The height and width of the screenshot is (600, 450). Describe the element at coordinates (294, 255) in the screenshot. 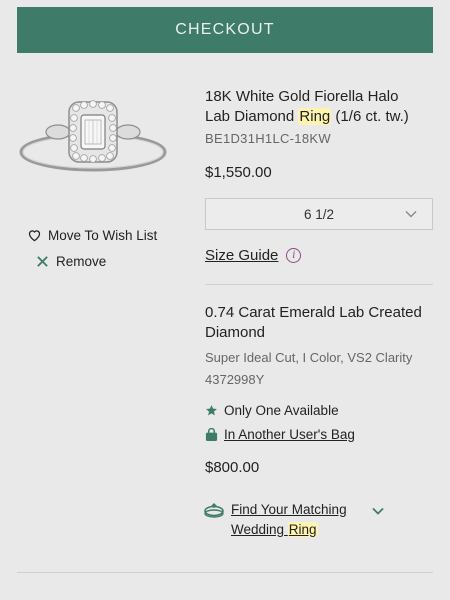

I see `info-icon: i` at that location.